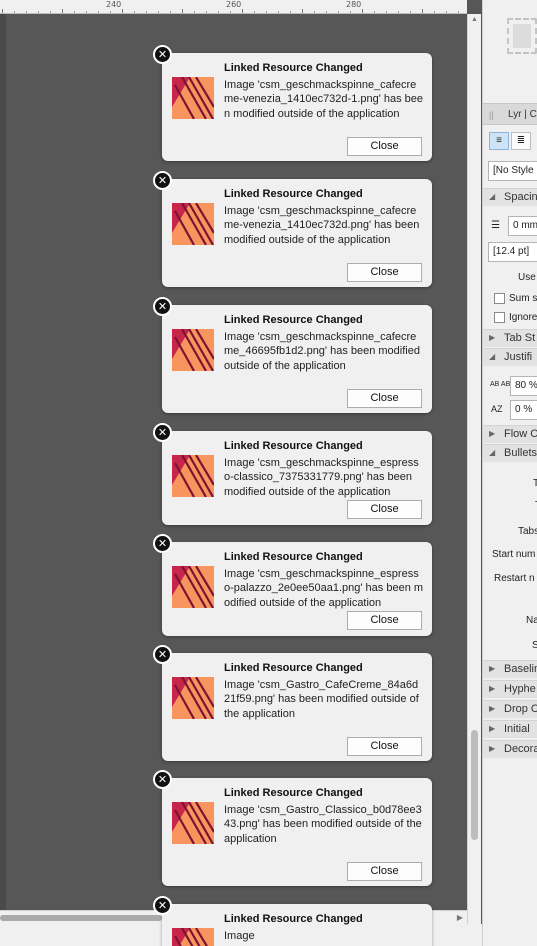 The image size is (537, 946). I want to click on section-justification-label: Justifi, so click(518, 357).